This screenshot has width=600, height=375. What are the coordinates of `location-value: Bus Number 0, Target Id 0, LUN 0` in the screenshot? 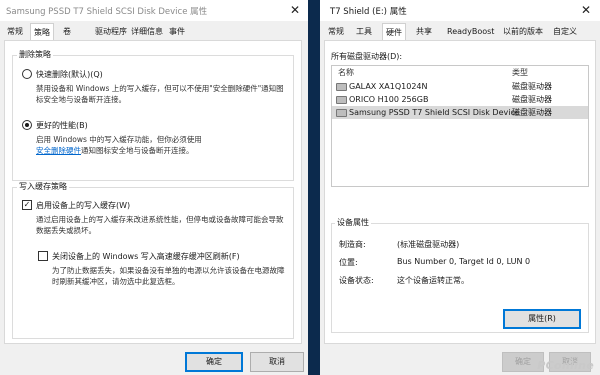 It's located at (464, 261).